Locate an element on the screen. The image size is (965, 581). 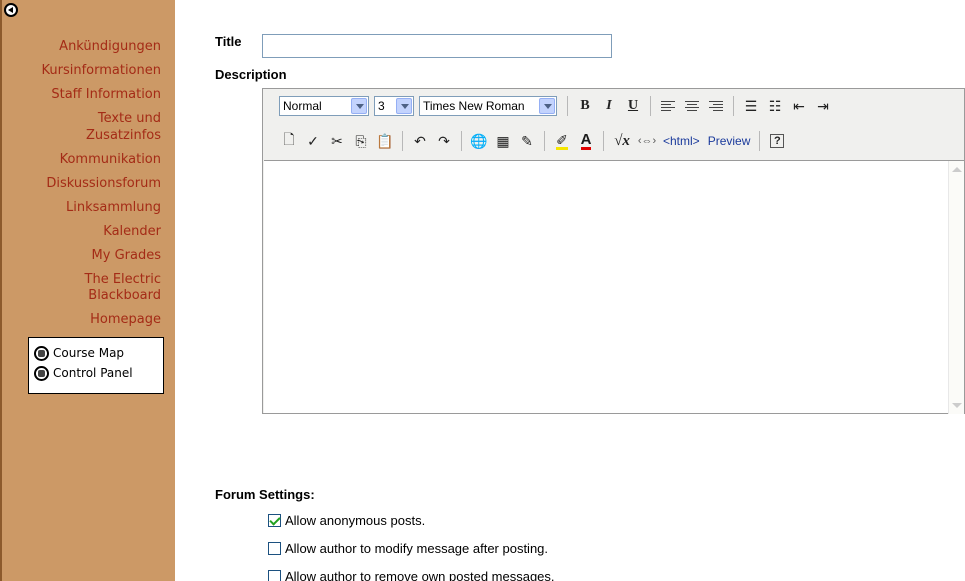
html-button: <html> is located at coordinates (681, 141).